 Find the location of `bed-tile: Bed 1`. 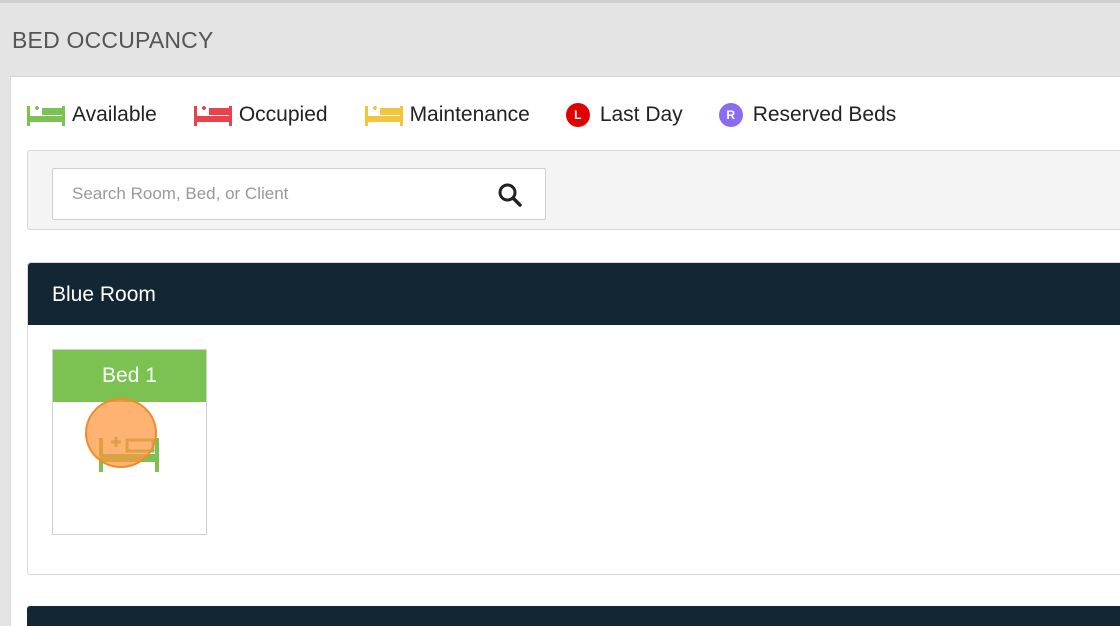

bed-tile: Bed 1 is located at coordinates (129, 442).